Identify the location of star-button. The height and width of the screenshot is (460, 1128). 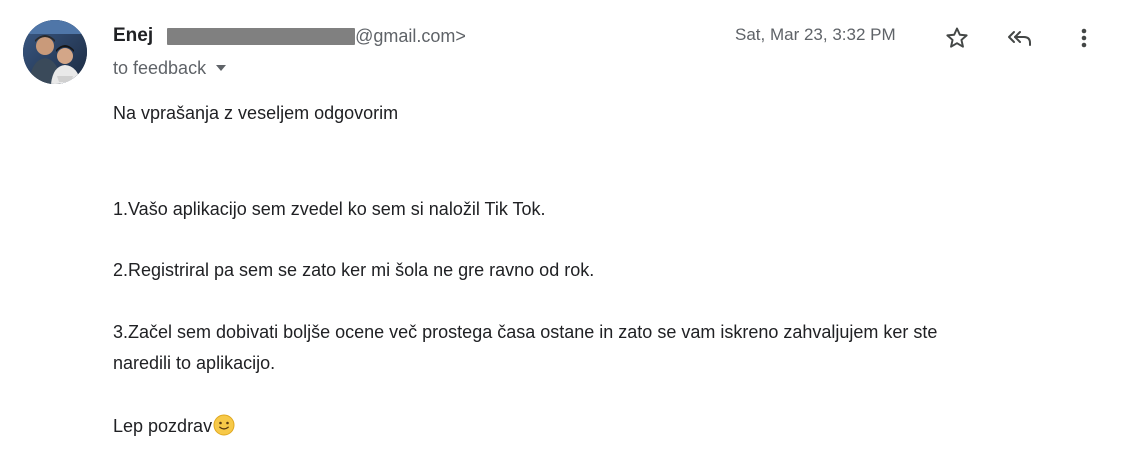
(957, 38).